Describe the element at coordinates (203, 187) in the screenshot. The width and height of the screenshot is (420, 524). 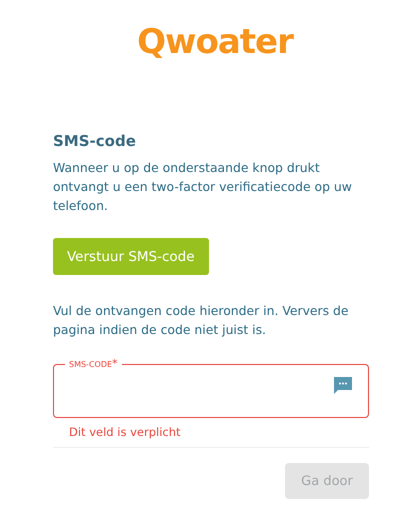
I see `intro-text: Wanneer u op de onderstaande knop drukt ontvangt u een two-factor verificatiecode op uw telefoon.` at that location.